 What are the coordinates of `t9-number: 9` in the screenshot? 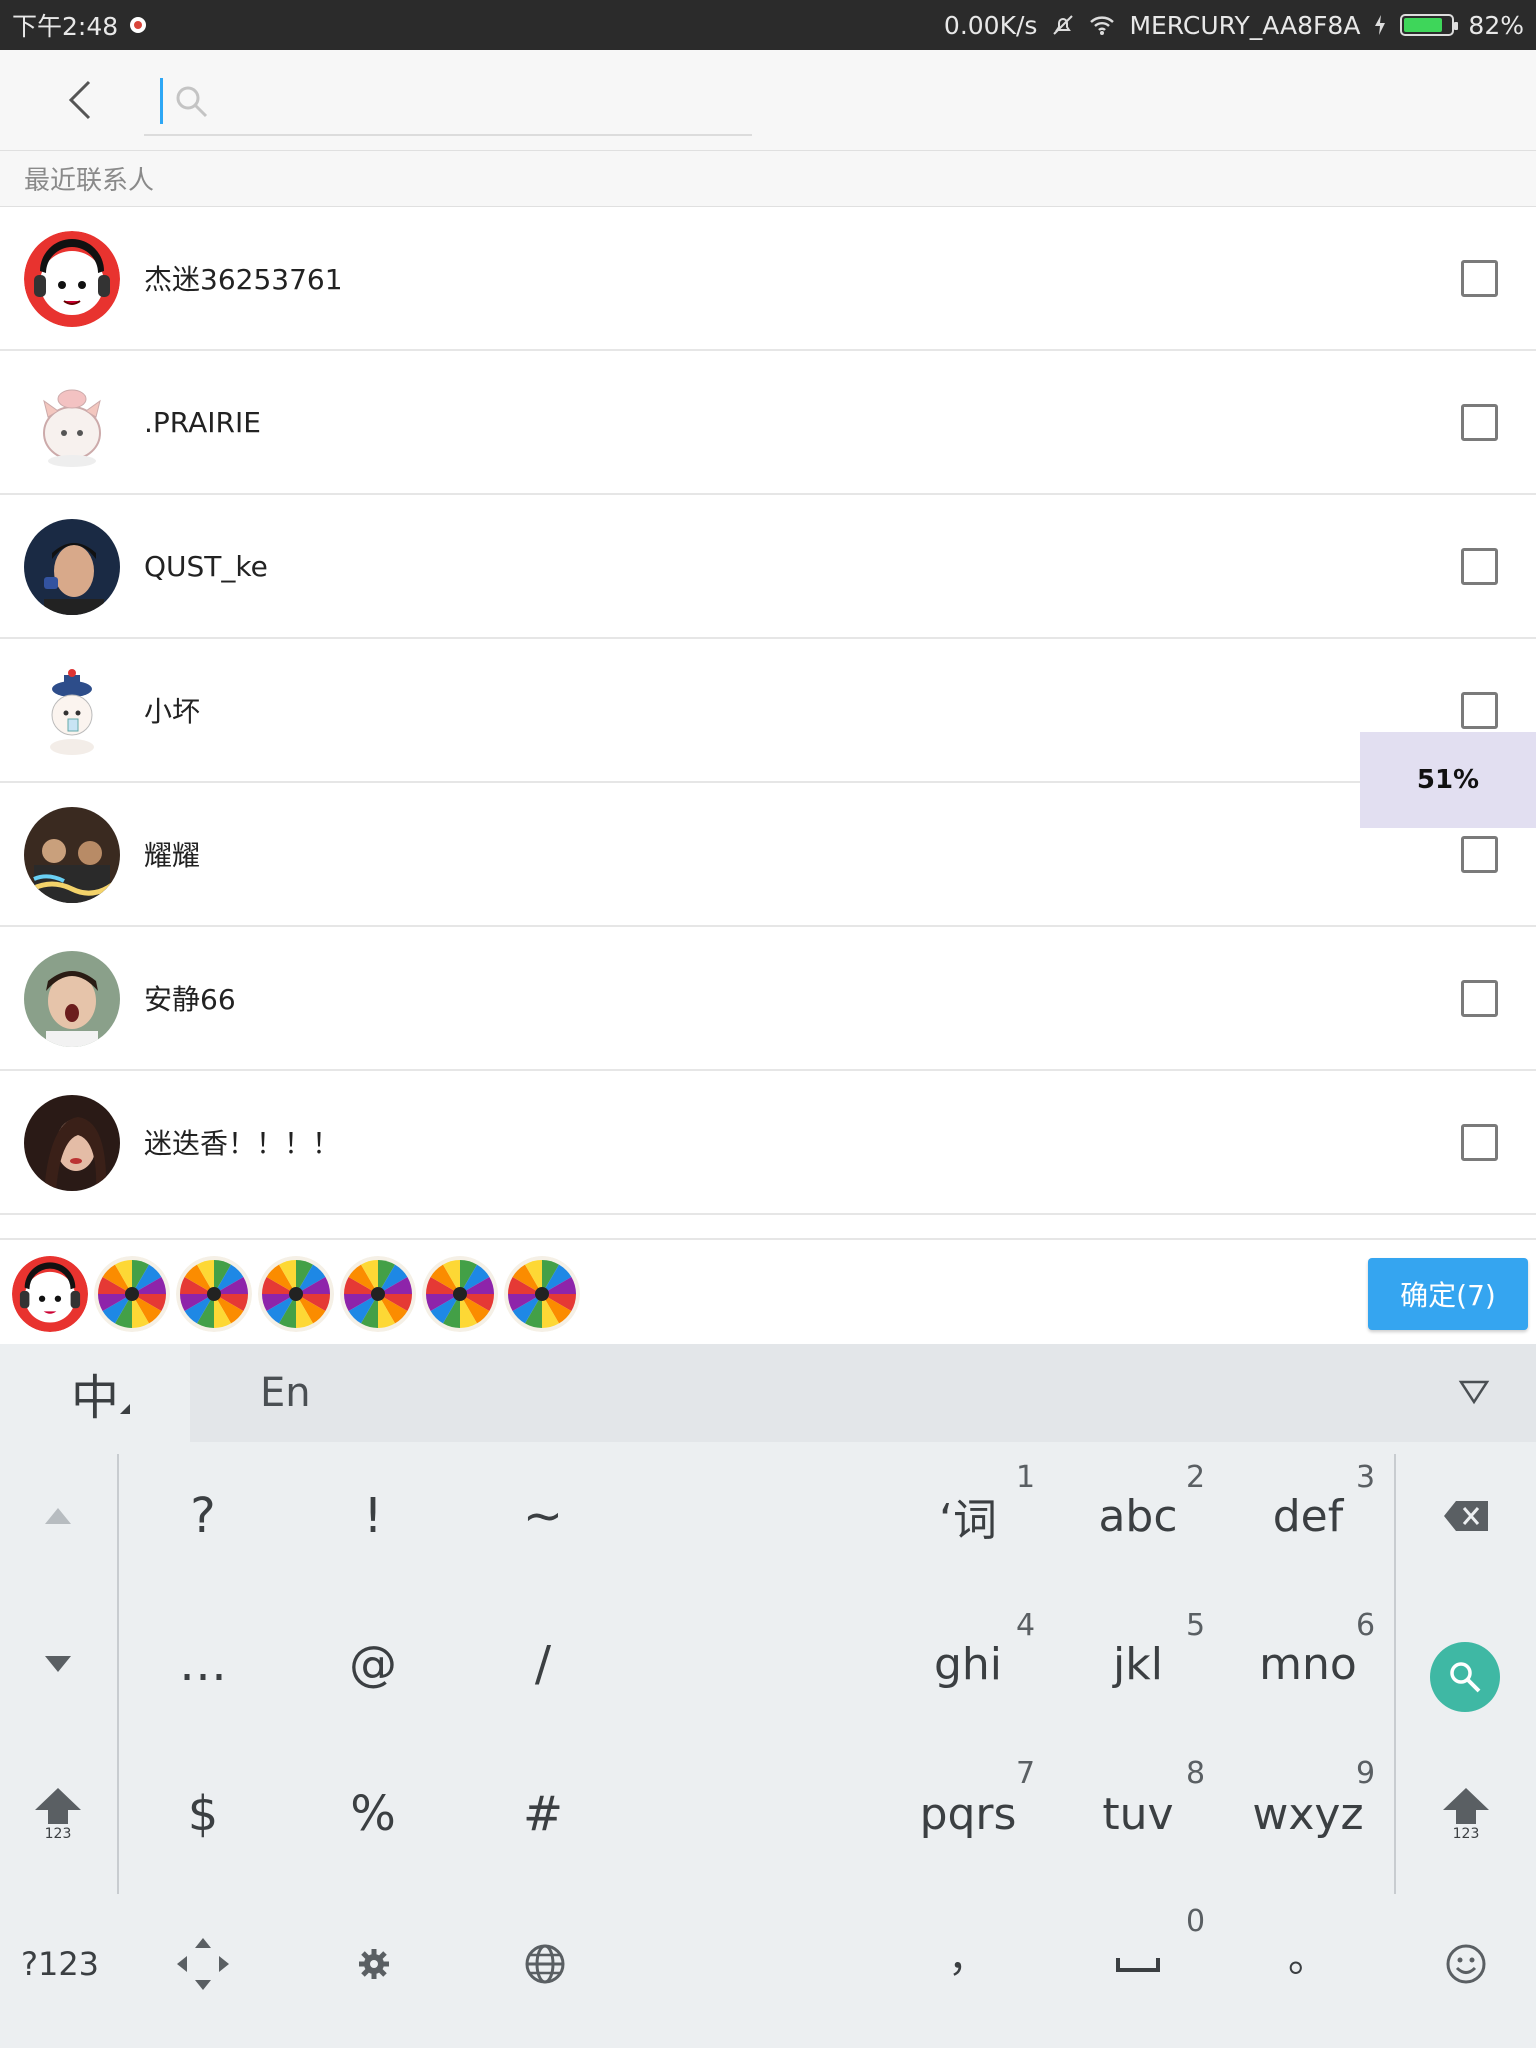 It's located at (1366, 1773).